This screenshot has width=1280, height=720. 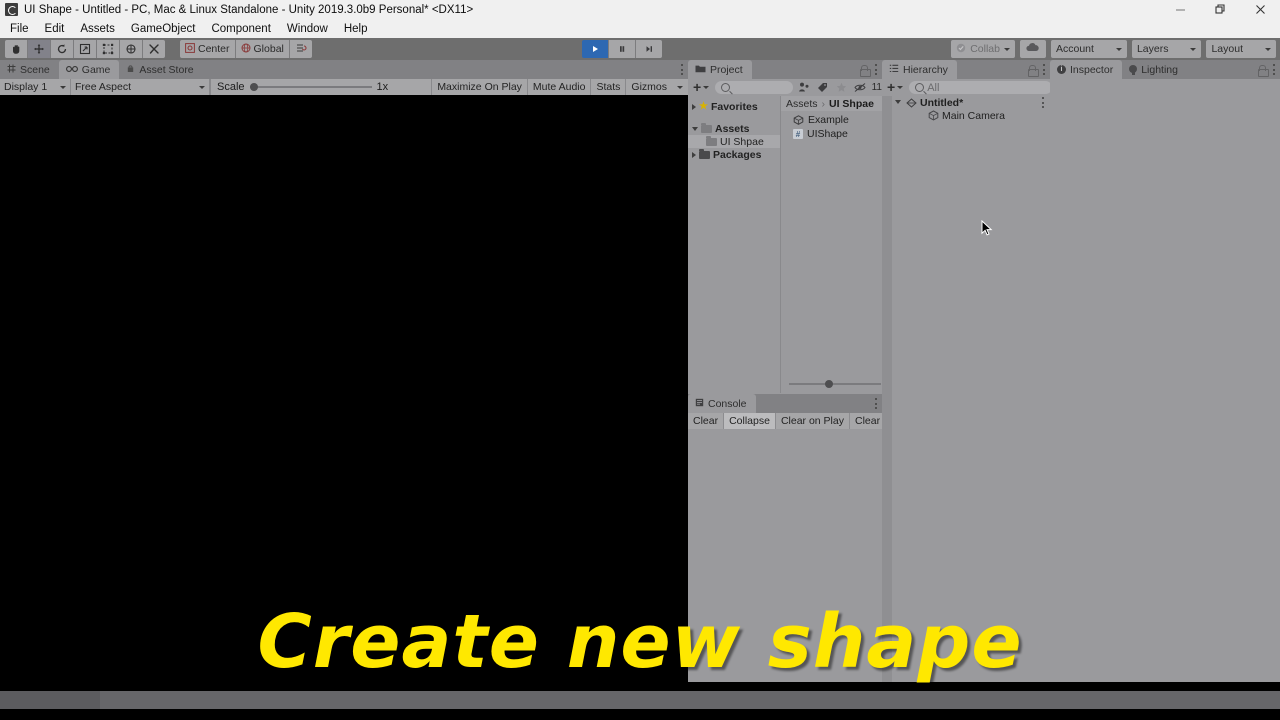 I want to click on hierarchy-item-untitled-label: Untitled*, so click(x=942, y=102).